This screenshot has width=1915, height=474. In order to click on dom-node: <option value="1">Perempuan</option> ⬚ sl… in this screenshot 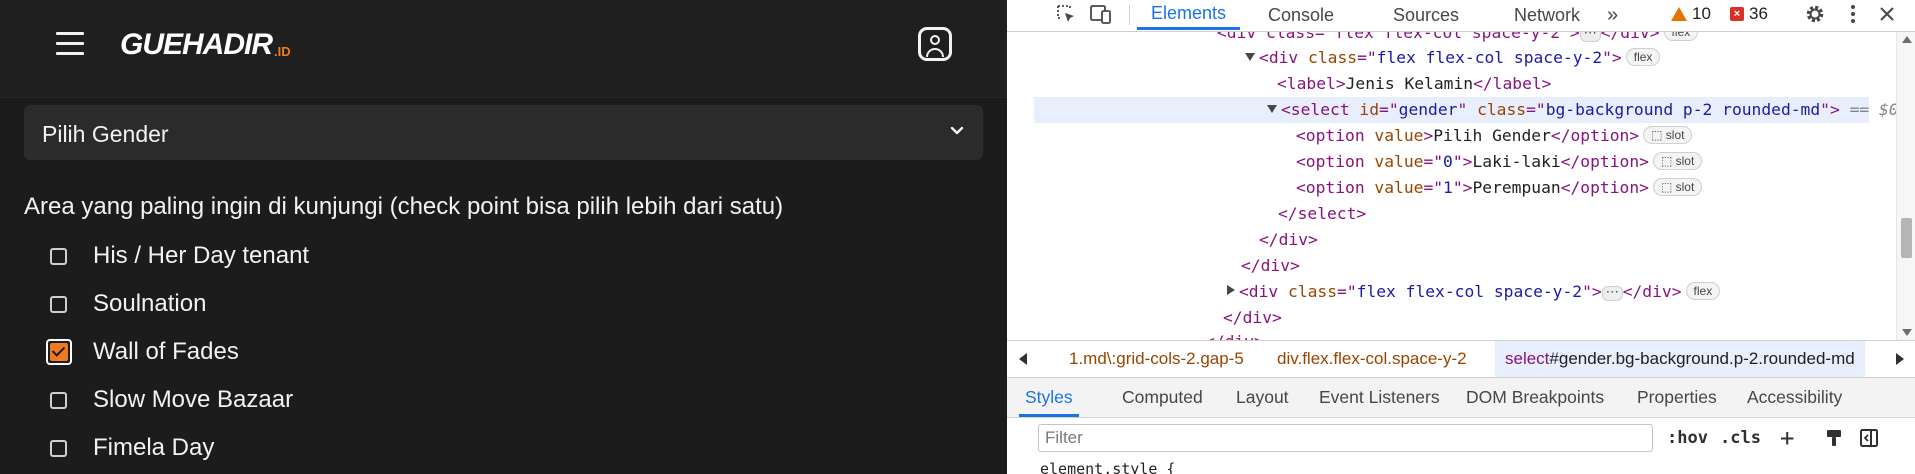, I will do `click(1499, 188)`.